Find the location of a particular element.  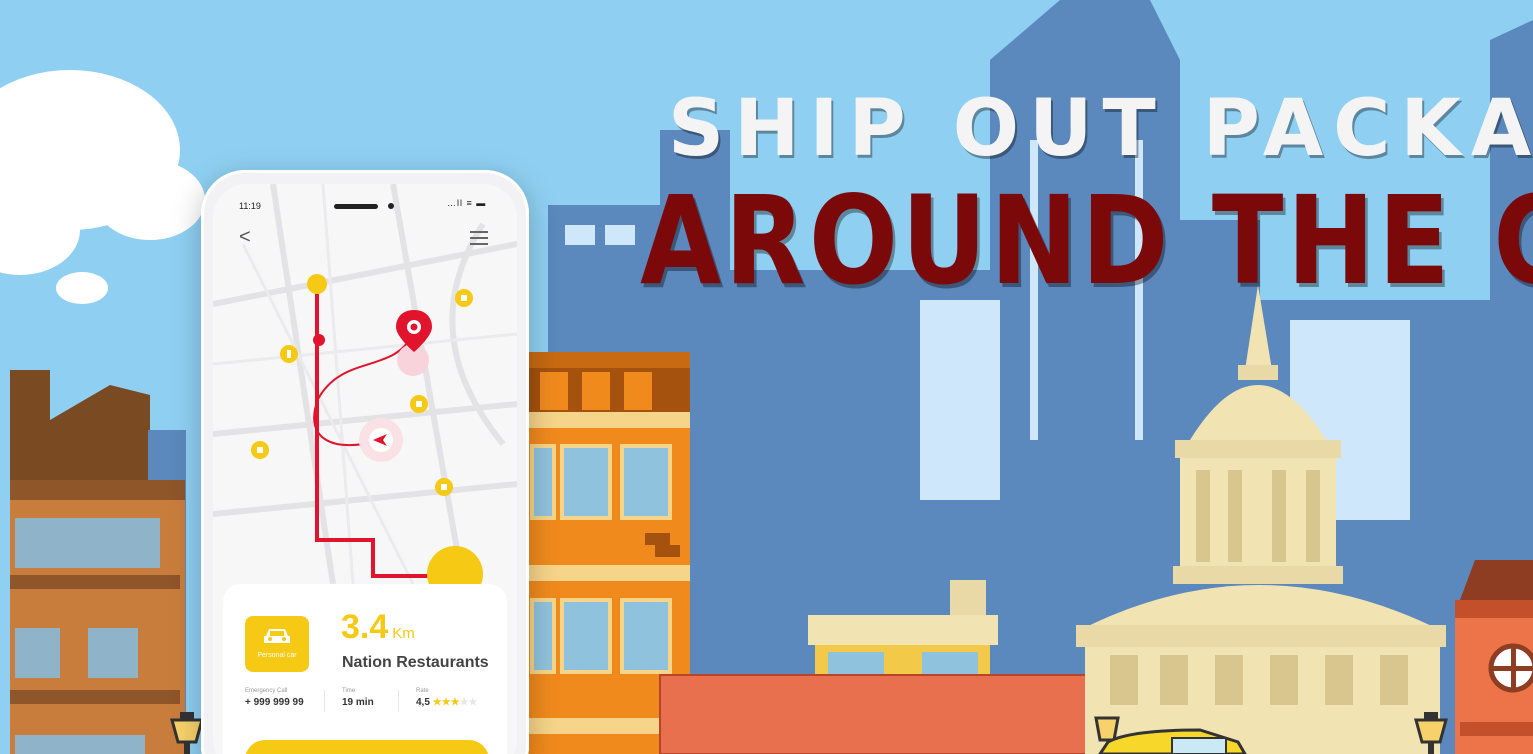

status-icons: …ll ≡ ▬ is located at coordinates (467, 203).